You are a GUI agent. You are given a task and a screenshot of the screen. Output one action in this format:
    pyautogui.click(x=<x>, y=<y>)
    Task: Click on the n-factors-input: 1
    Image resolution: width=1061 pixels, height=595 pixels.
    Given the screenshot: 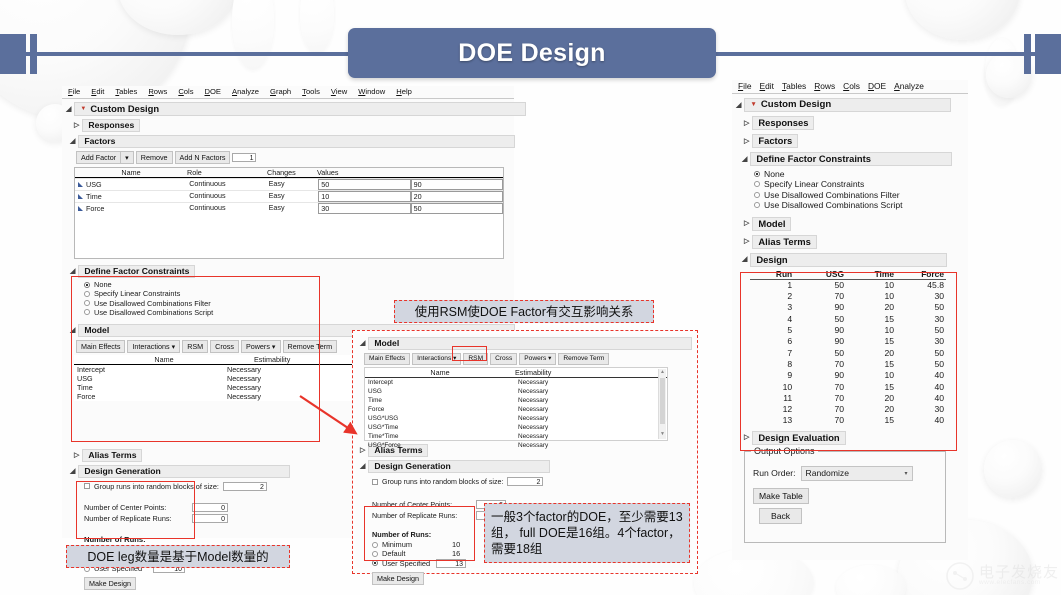 What is the action you would take?
    pyautogui.click(x=244, y=157)
    